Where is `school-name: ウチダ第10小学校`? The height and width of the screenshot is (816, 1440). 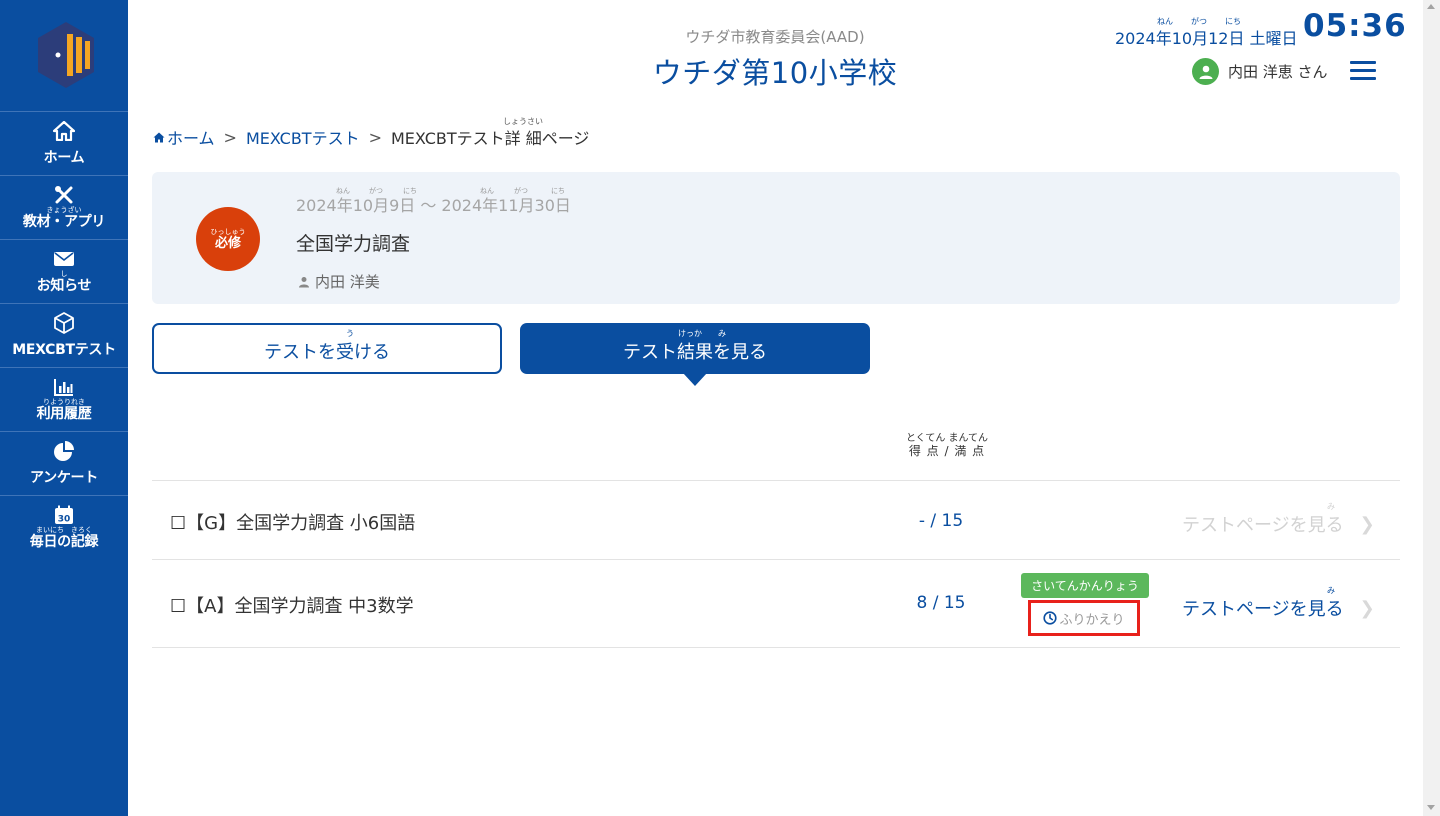
school-name: ウチダ第10小学校 is located at coordinates (775, 73).